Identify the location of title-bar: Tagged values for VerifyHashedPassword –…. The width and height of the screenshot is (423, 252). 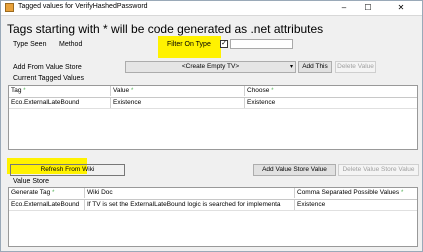
(211, 8).